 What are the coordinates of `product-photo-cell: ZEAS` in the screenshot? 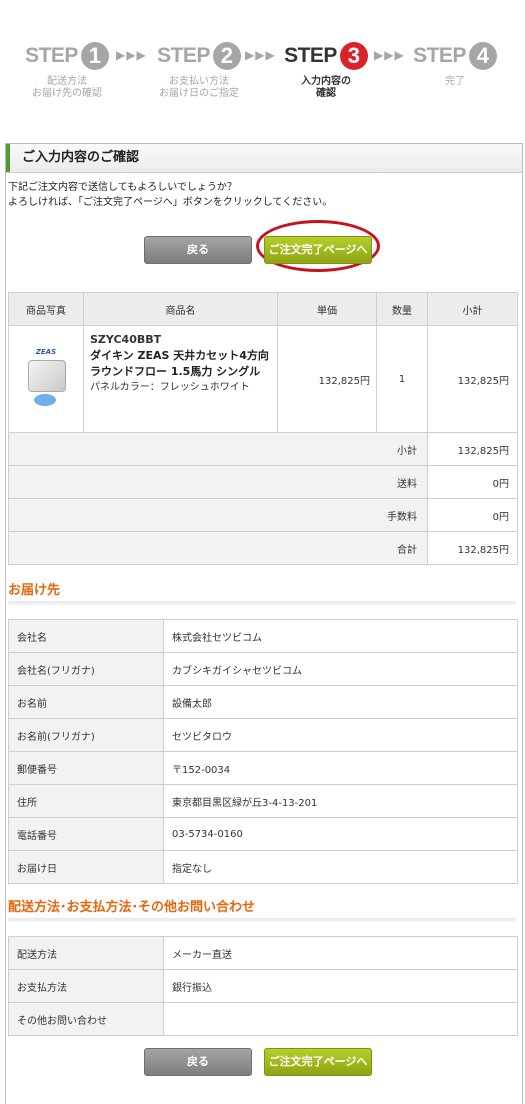 It's located at (46, 379).